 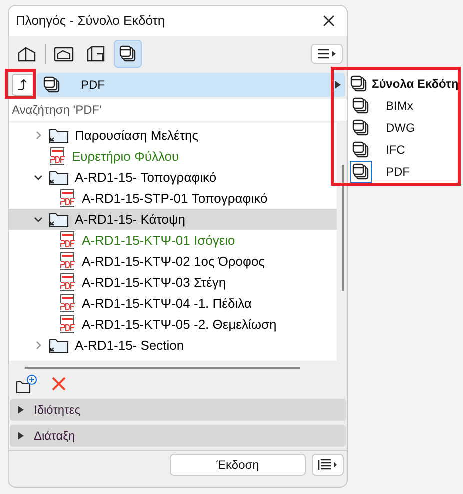 I want to click on menu-icon, so click(x=327, y=54).